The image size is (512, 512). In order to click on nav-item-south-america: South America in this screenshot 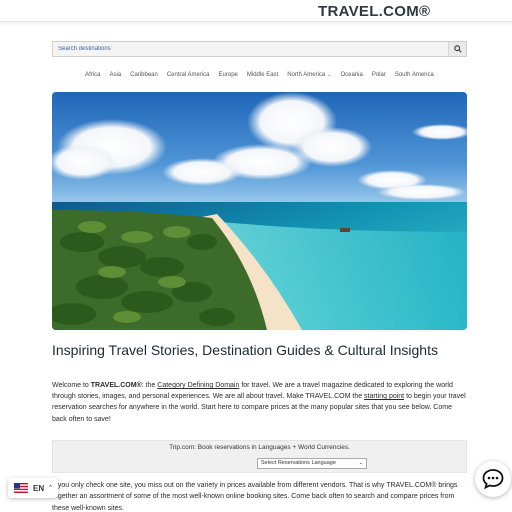, I will do `click(414, 75)`.